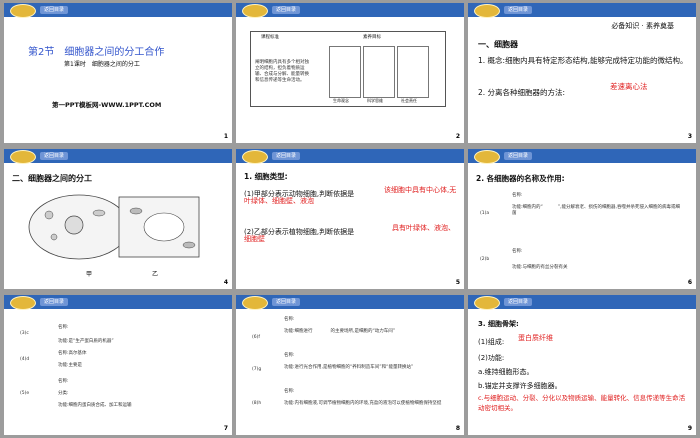 The image size is (700, 438). What do you see at coordinates (506, 372) in the screenshot?
I see `function-a: a.维持细胞形态。` at bounding box center [506, 372].